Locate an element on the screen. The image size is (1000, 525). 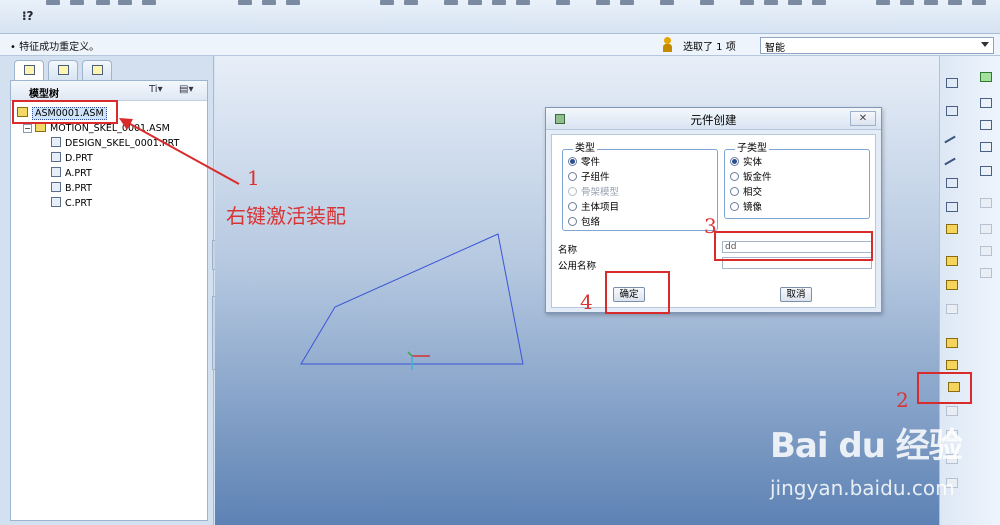
subtype-option-solid: 实体 is located at coordinates (746, 163).